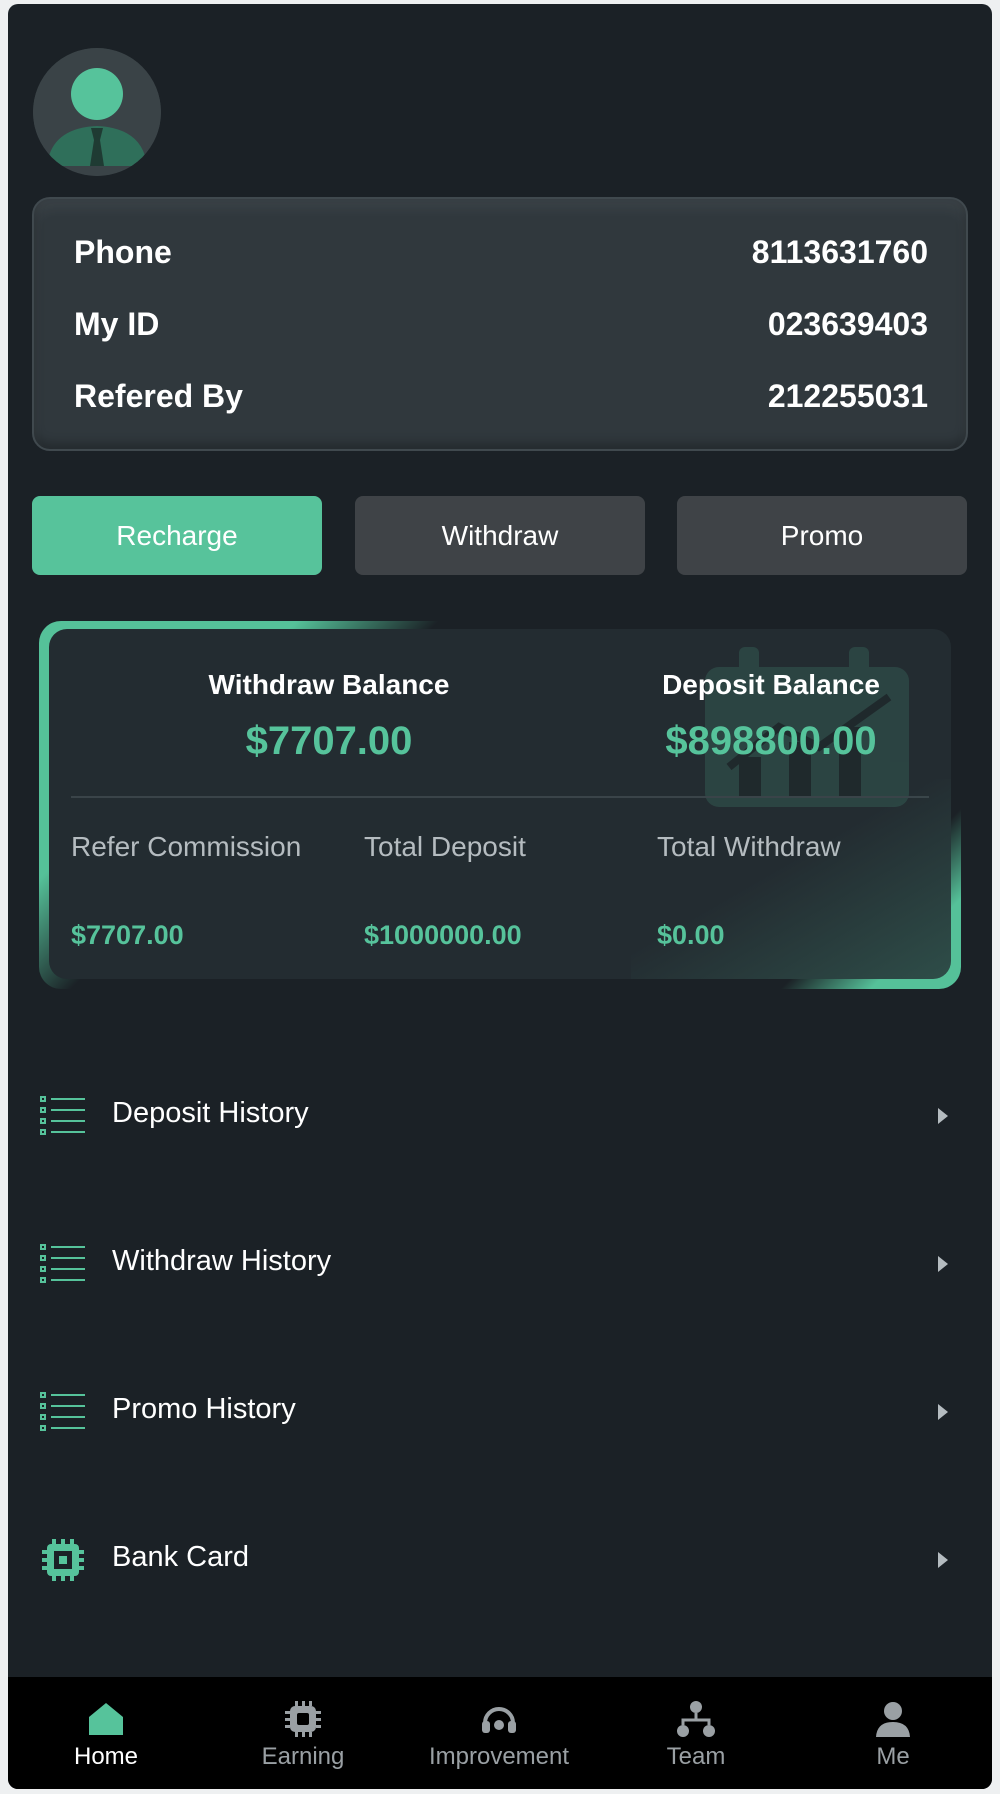 The width and height of the screenshot is (1000, 1794). I want to click on menu-item-label: Bank Card, so click(181, 1557).